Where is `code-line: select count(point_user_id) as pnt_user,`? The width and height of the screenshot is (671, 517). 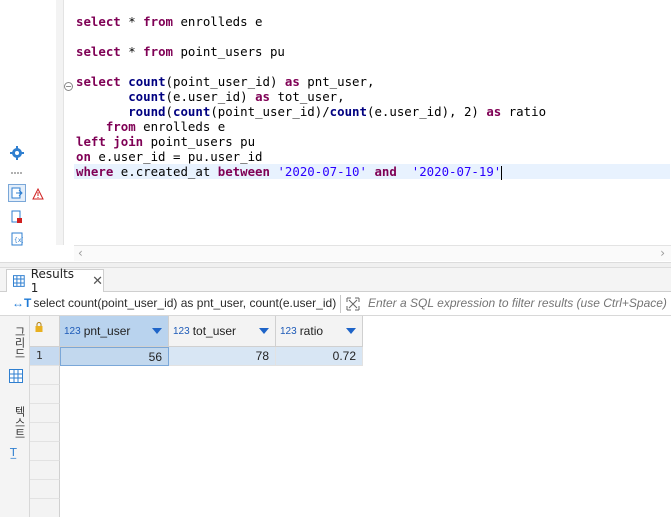
code-line: select count(point_user_id) as pnt_user, is located at coordinates (225, 81).